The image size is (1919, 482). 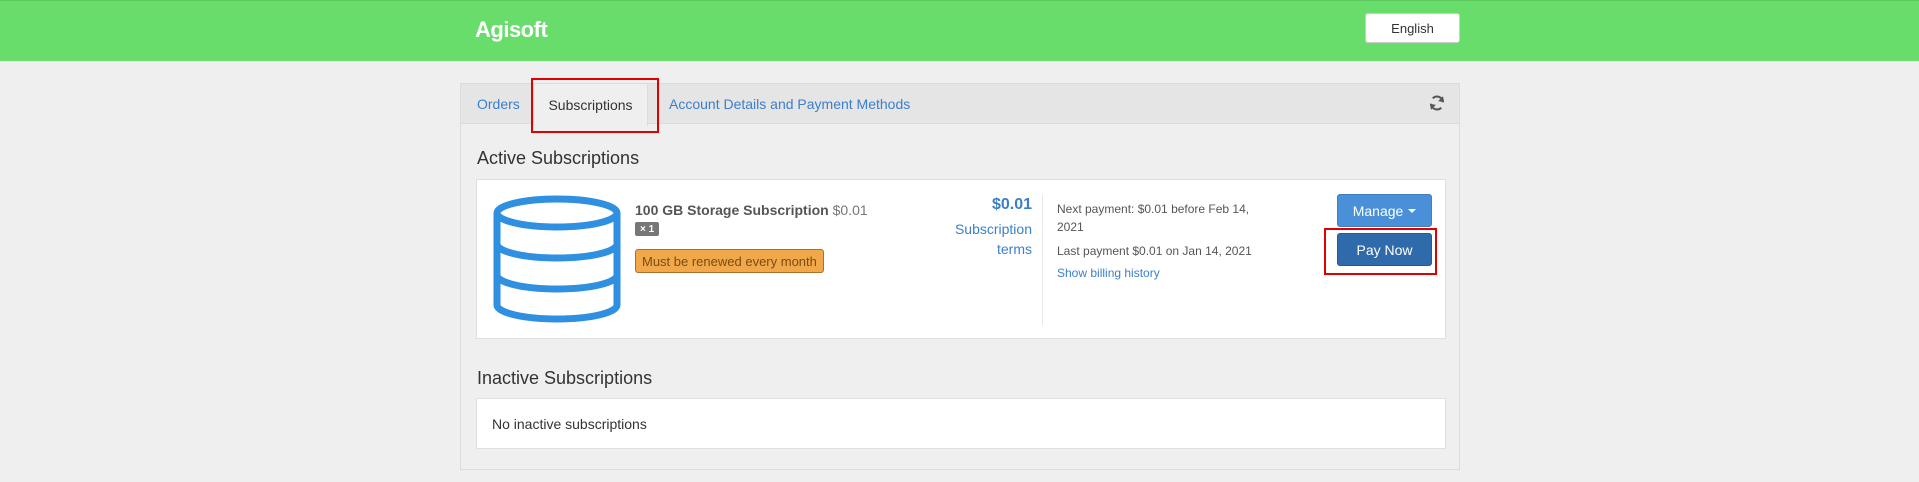 I want to click on subscription-price: $0.01, so click(x=1011, y=204).